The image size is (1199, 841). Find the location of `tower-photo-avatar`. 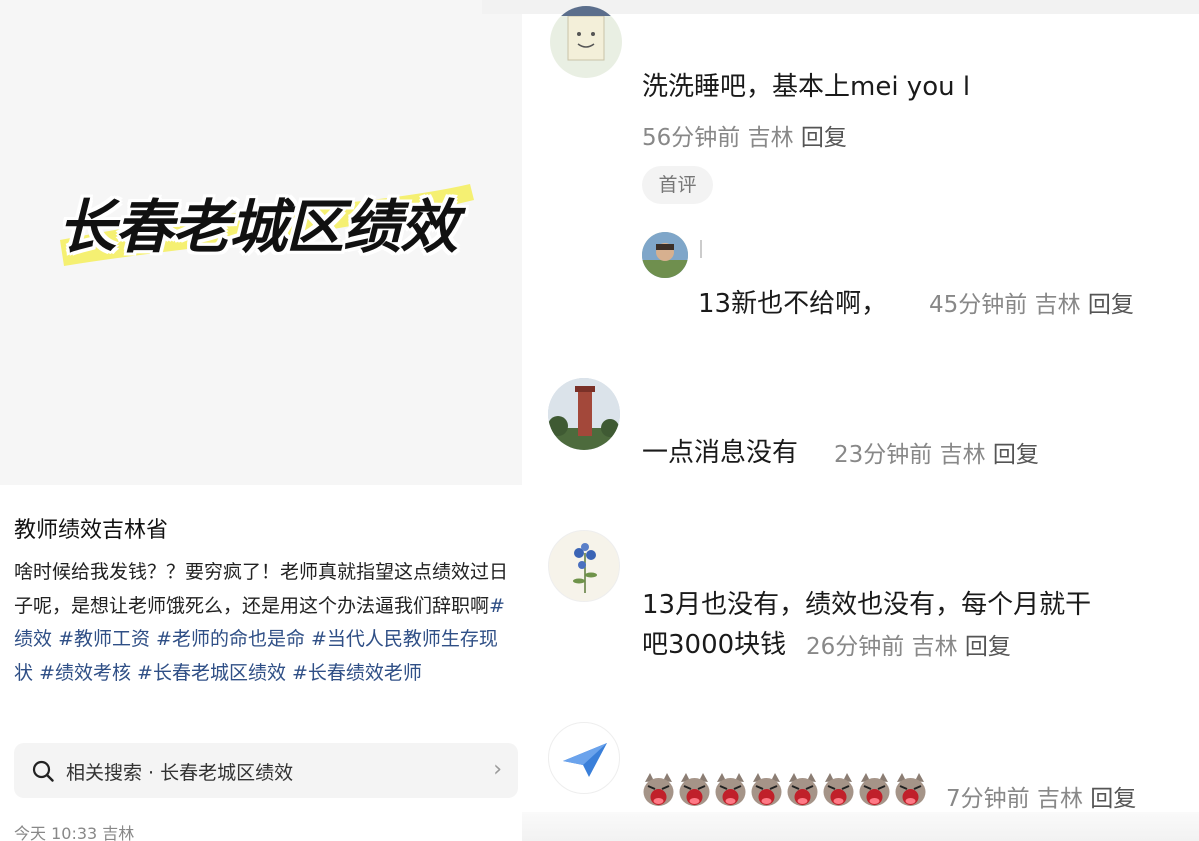

tower-photo-avatar is located at coordinates (584, 414).